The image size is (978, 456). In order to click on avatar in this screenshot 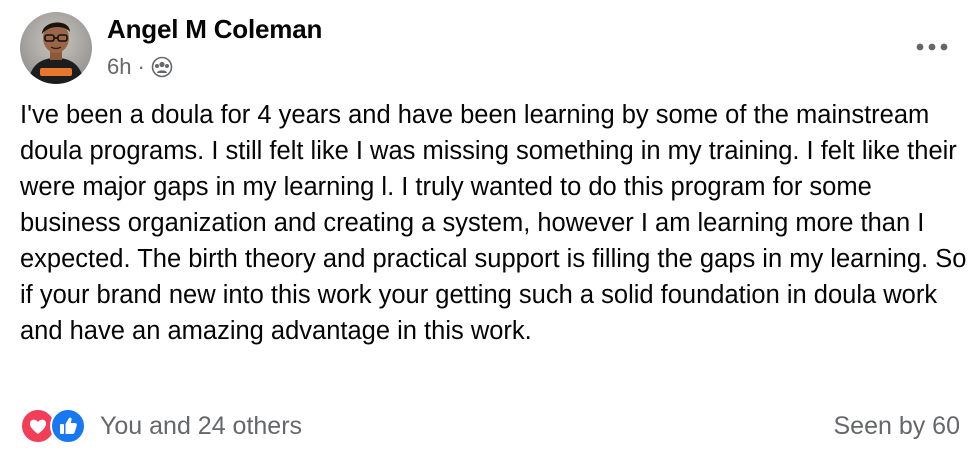, I will do `click(56, 48)`.